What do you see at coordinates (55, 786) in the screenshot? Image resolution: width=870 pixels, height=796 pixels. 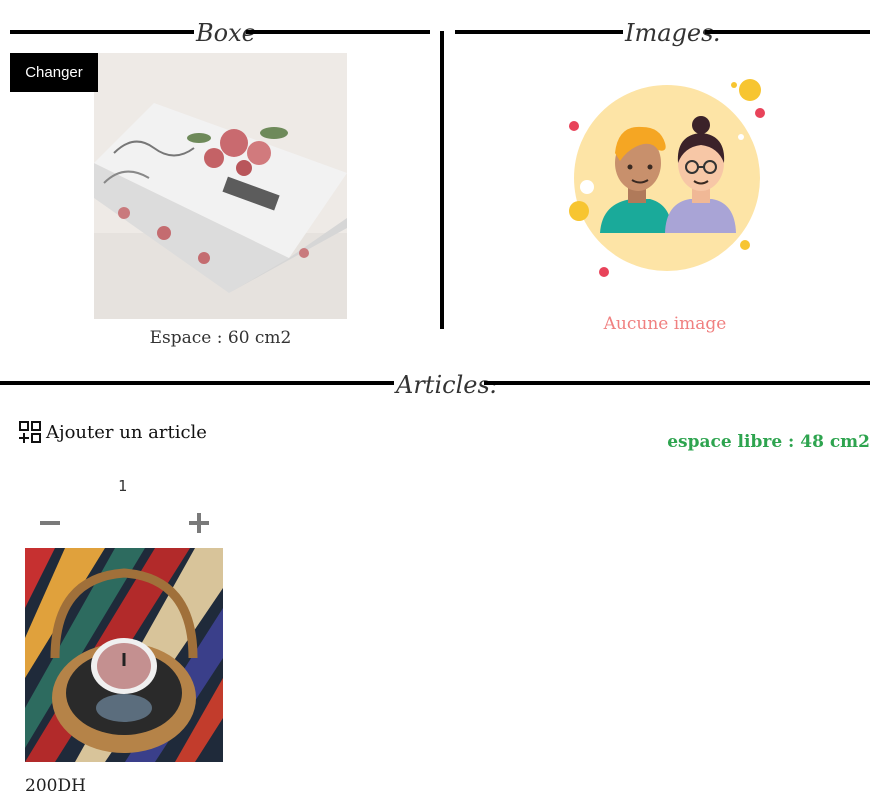 I see `article-price: 200DH` at bounding box center [55, 786].